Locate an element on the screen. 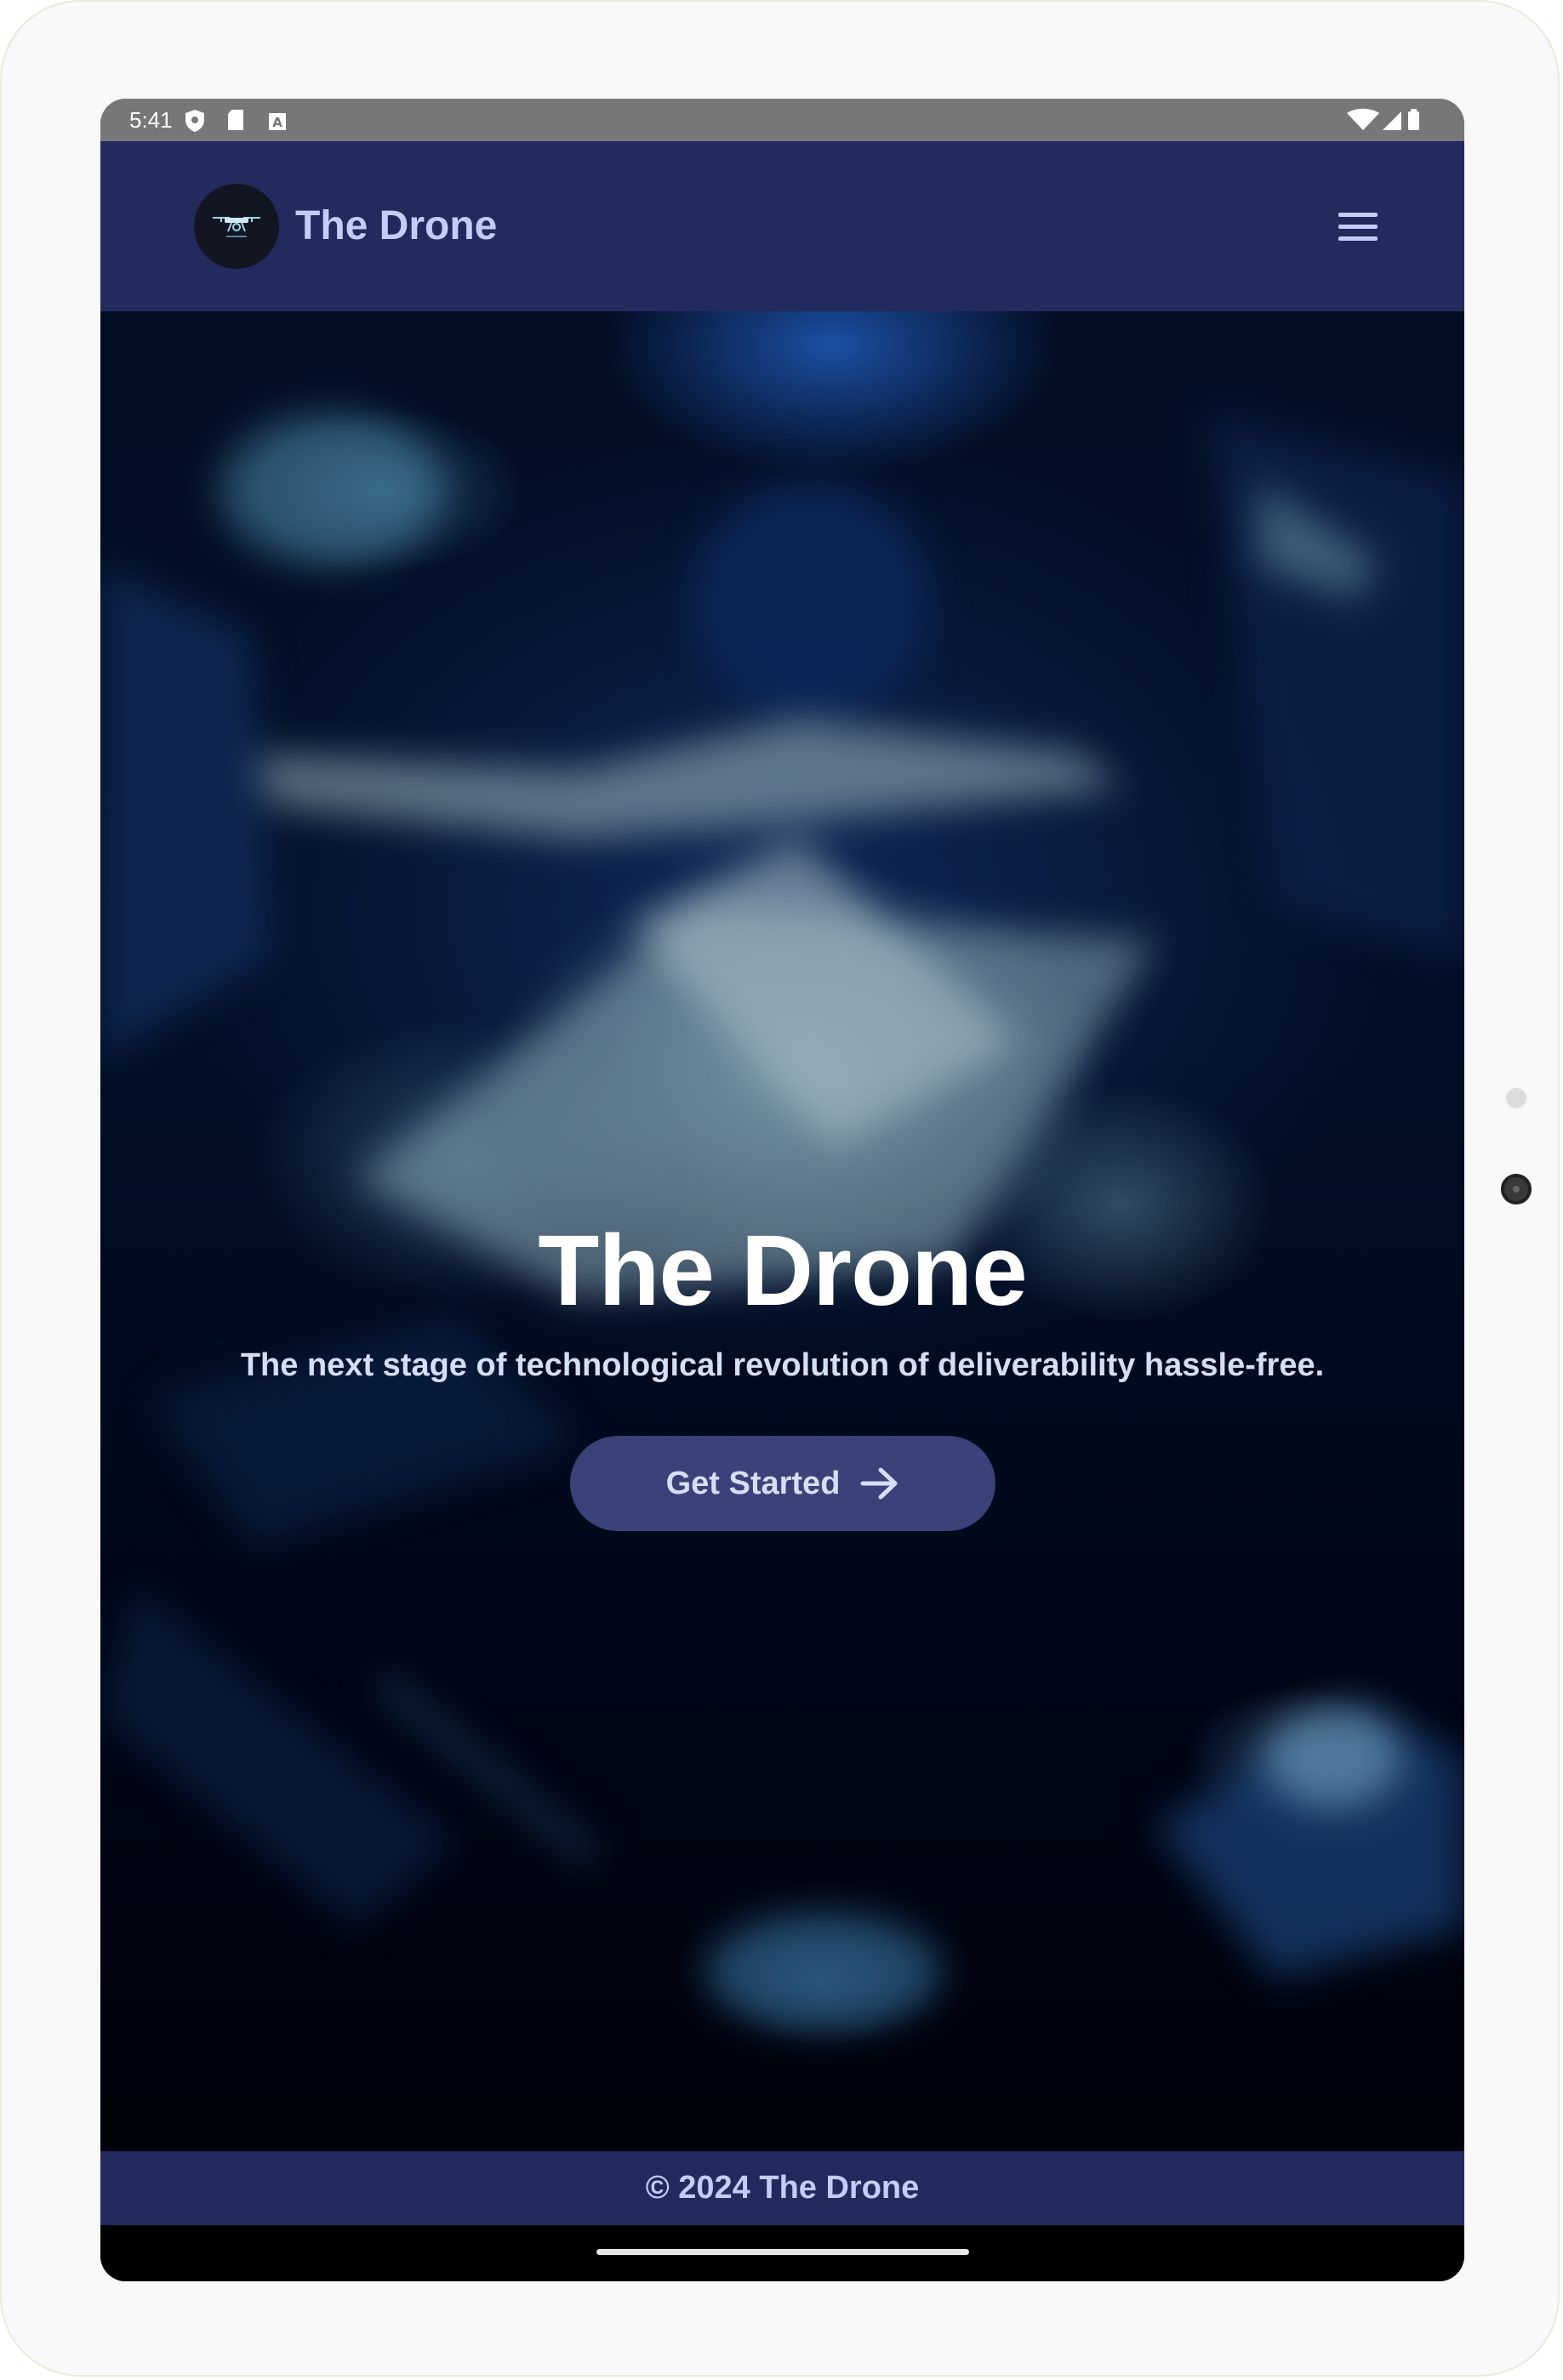 Image resolution: width=1563 pixels, height=2380 pixels. hero-title: The Drone is located at coordinates (783, 1271).